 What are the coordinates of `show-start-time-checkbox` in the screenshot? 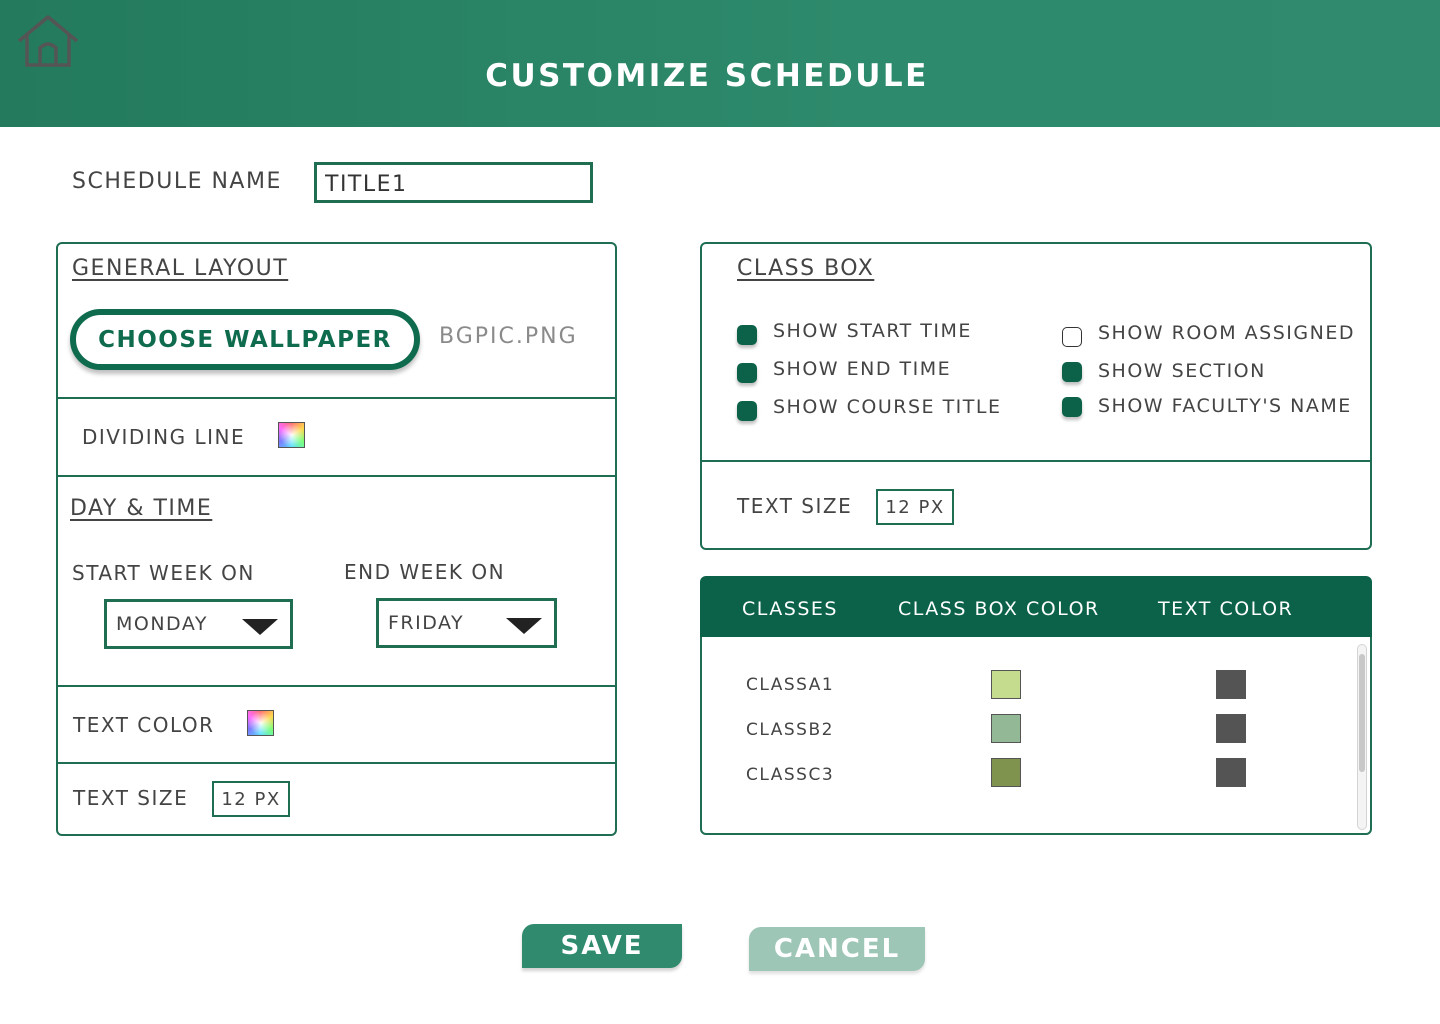 It's located at (747, 335).